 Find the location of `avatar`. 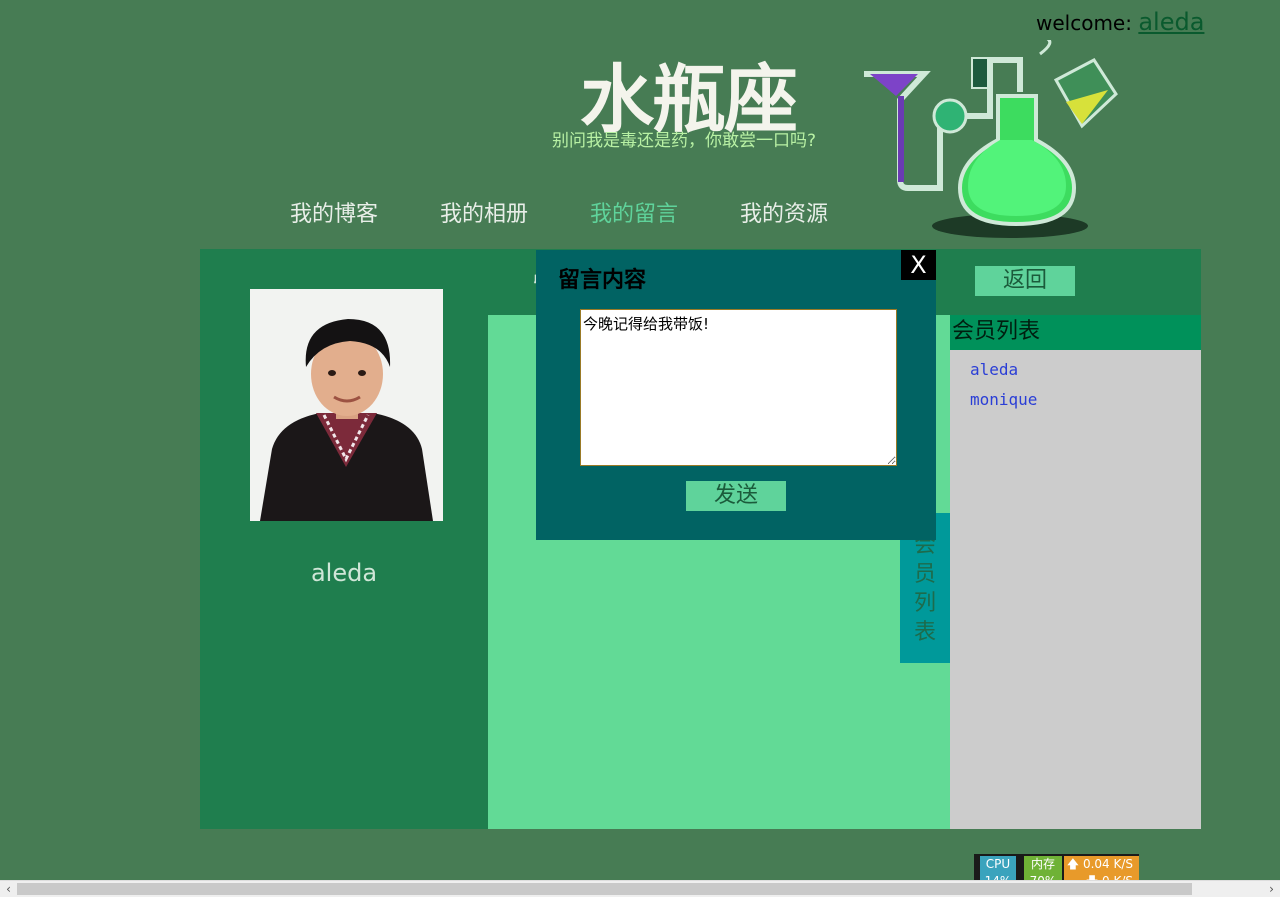

avatar is located at coordinates (346, 405).